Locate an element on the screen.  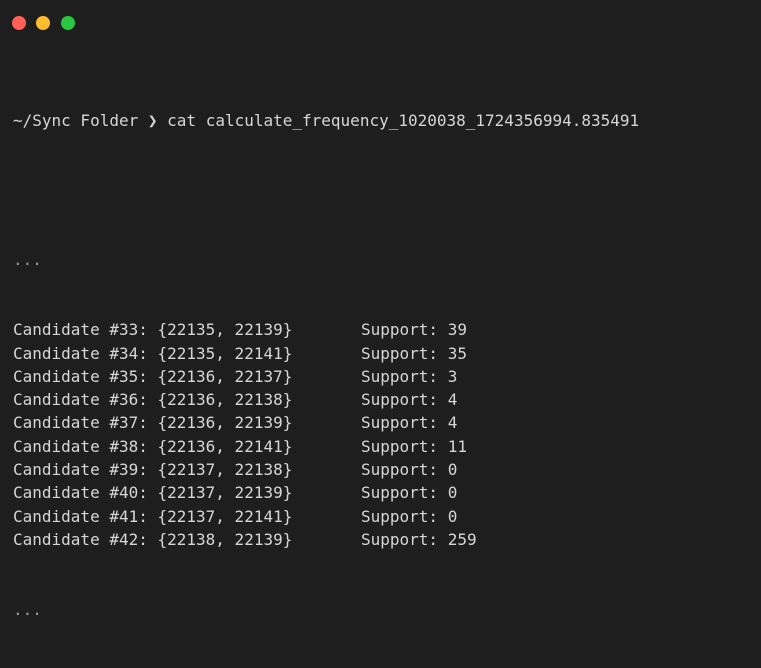
candidate-text: Candidate #42: {22138, 22139} is located at coordinates (153, 539).